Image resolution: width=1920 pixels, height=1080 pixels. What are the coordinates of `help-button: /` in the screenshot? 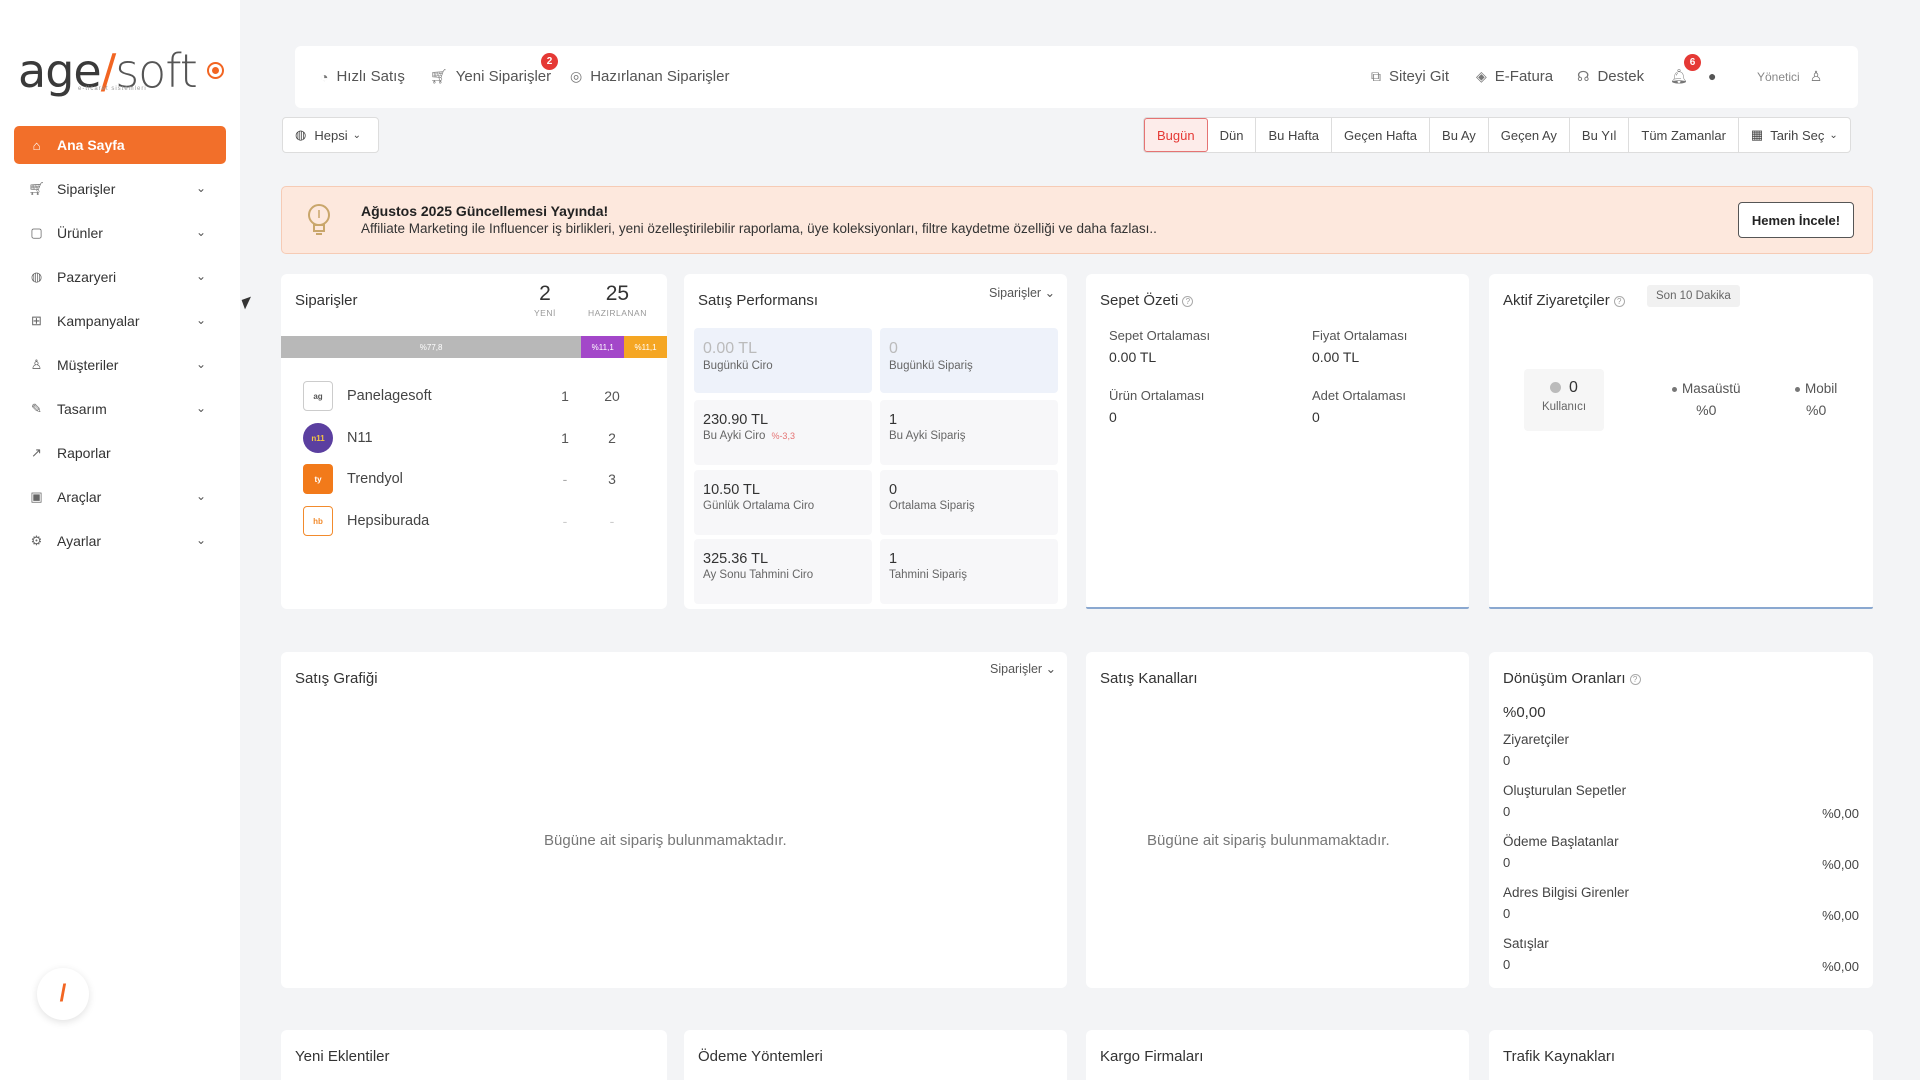 It's located at (63, 994).